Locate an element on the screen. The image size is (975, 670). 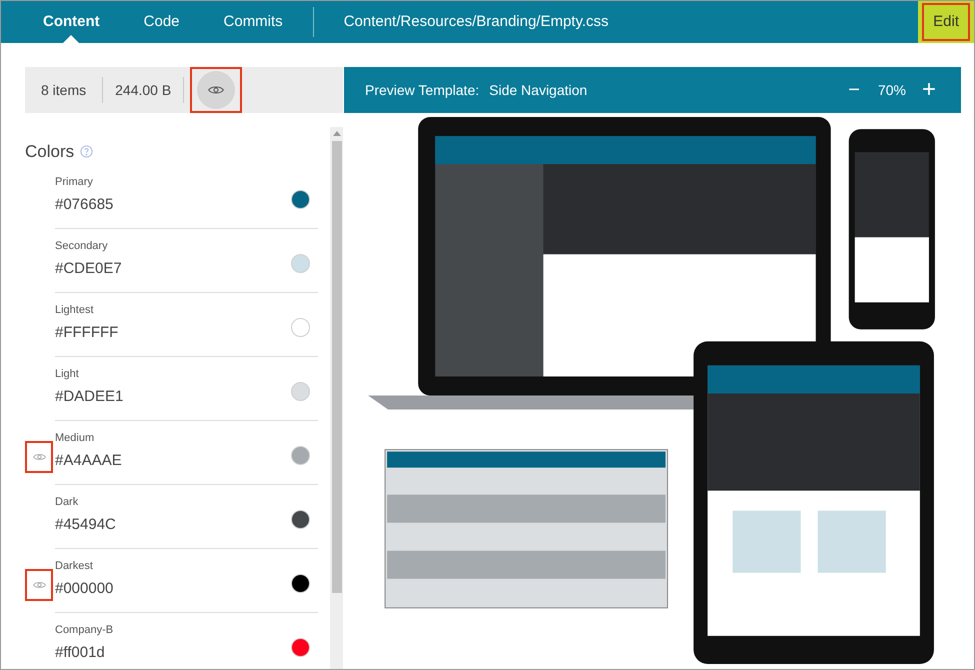
preview-toggle-button is located at coordinates (216, 90).